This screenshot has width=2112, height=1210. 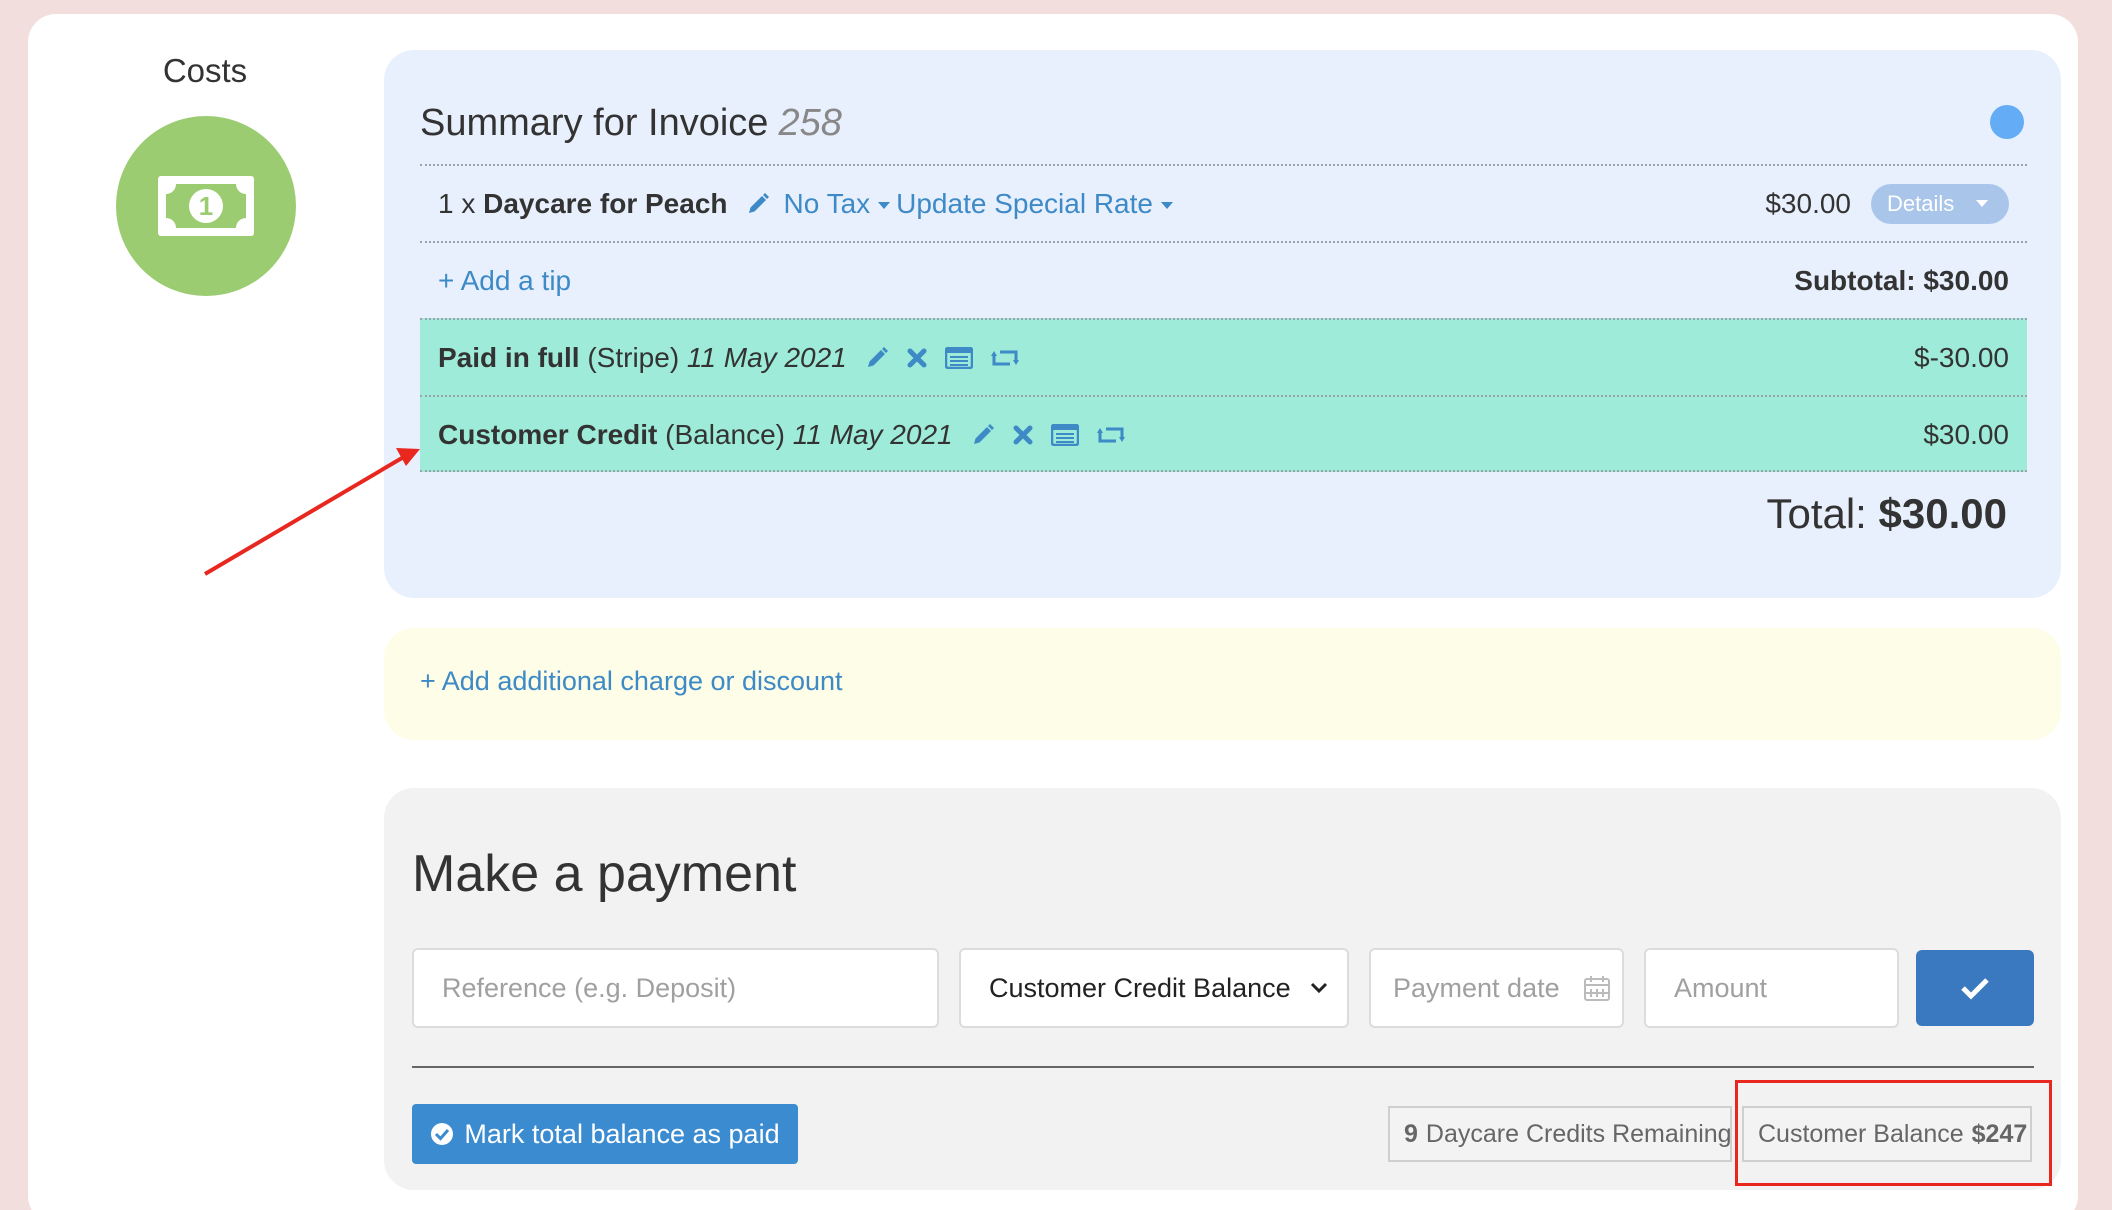 What do you see at coordinates (311, 512) in the screenshot?
I see `annotation-arrow` at bounding box center [311, 512].